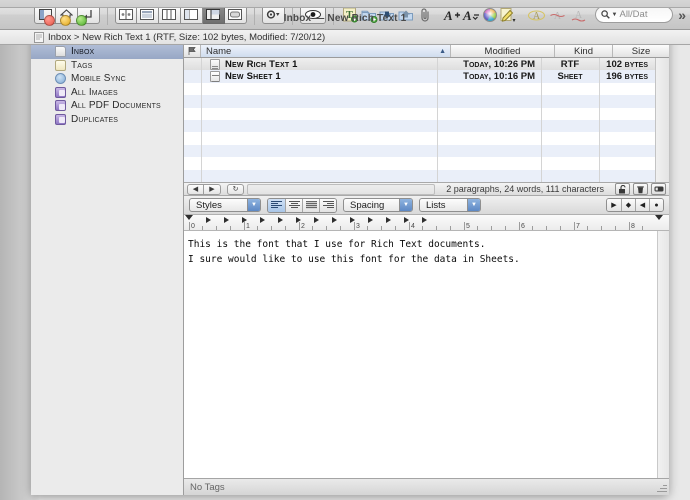 Image resolution: width=690 pixels, height=500 pixels. Describe the element at coordinates (60, 65) in the screenshot. I see `tag-icon` at that location.